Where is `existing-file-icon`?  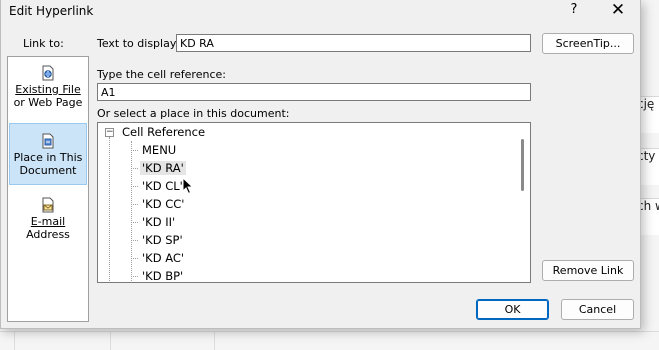 existing-file-icon is located at coordinates (48, 73).